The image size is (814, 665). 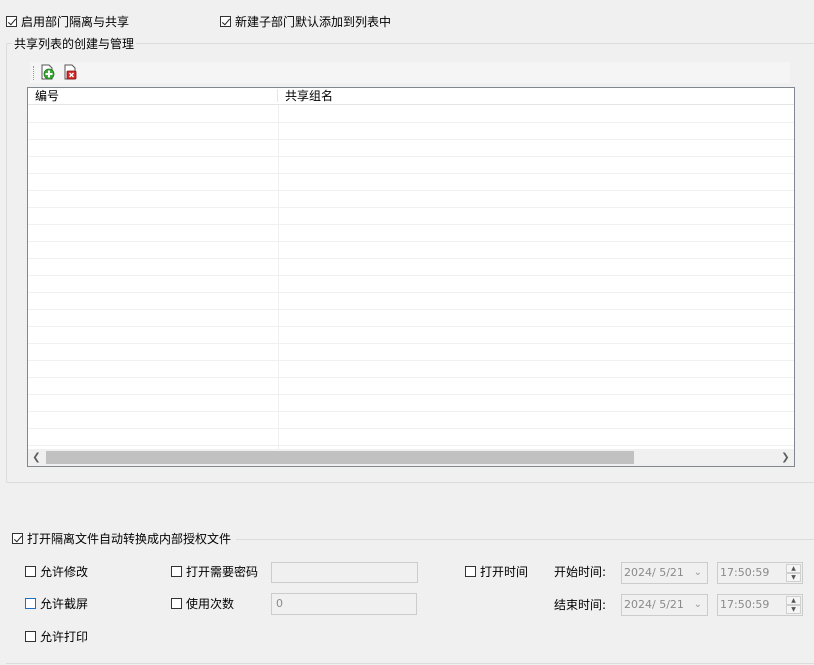 I want to click on use-count-checkbox, so click(x=176, y=603).